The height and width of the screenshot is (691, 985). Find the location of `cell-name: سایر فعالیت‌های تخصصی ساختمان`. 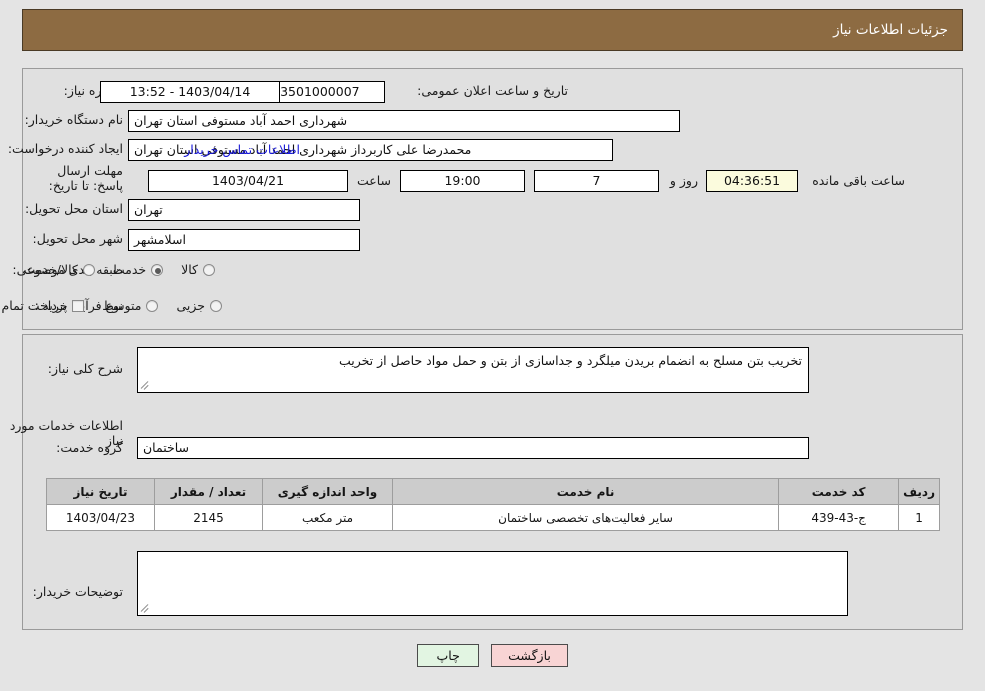

cell-name: سایر فعالیت‌های تخصصی ساختمان is located at coordinates (585, 517).